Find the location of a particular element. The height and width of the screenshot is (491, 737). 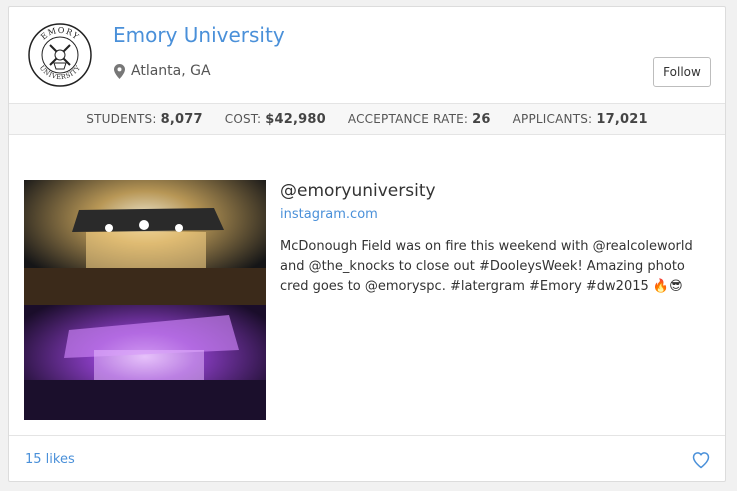

stat-students: STUDENTS: 8,077 is located at coordinates (144, 119).